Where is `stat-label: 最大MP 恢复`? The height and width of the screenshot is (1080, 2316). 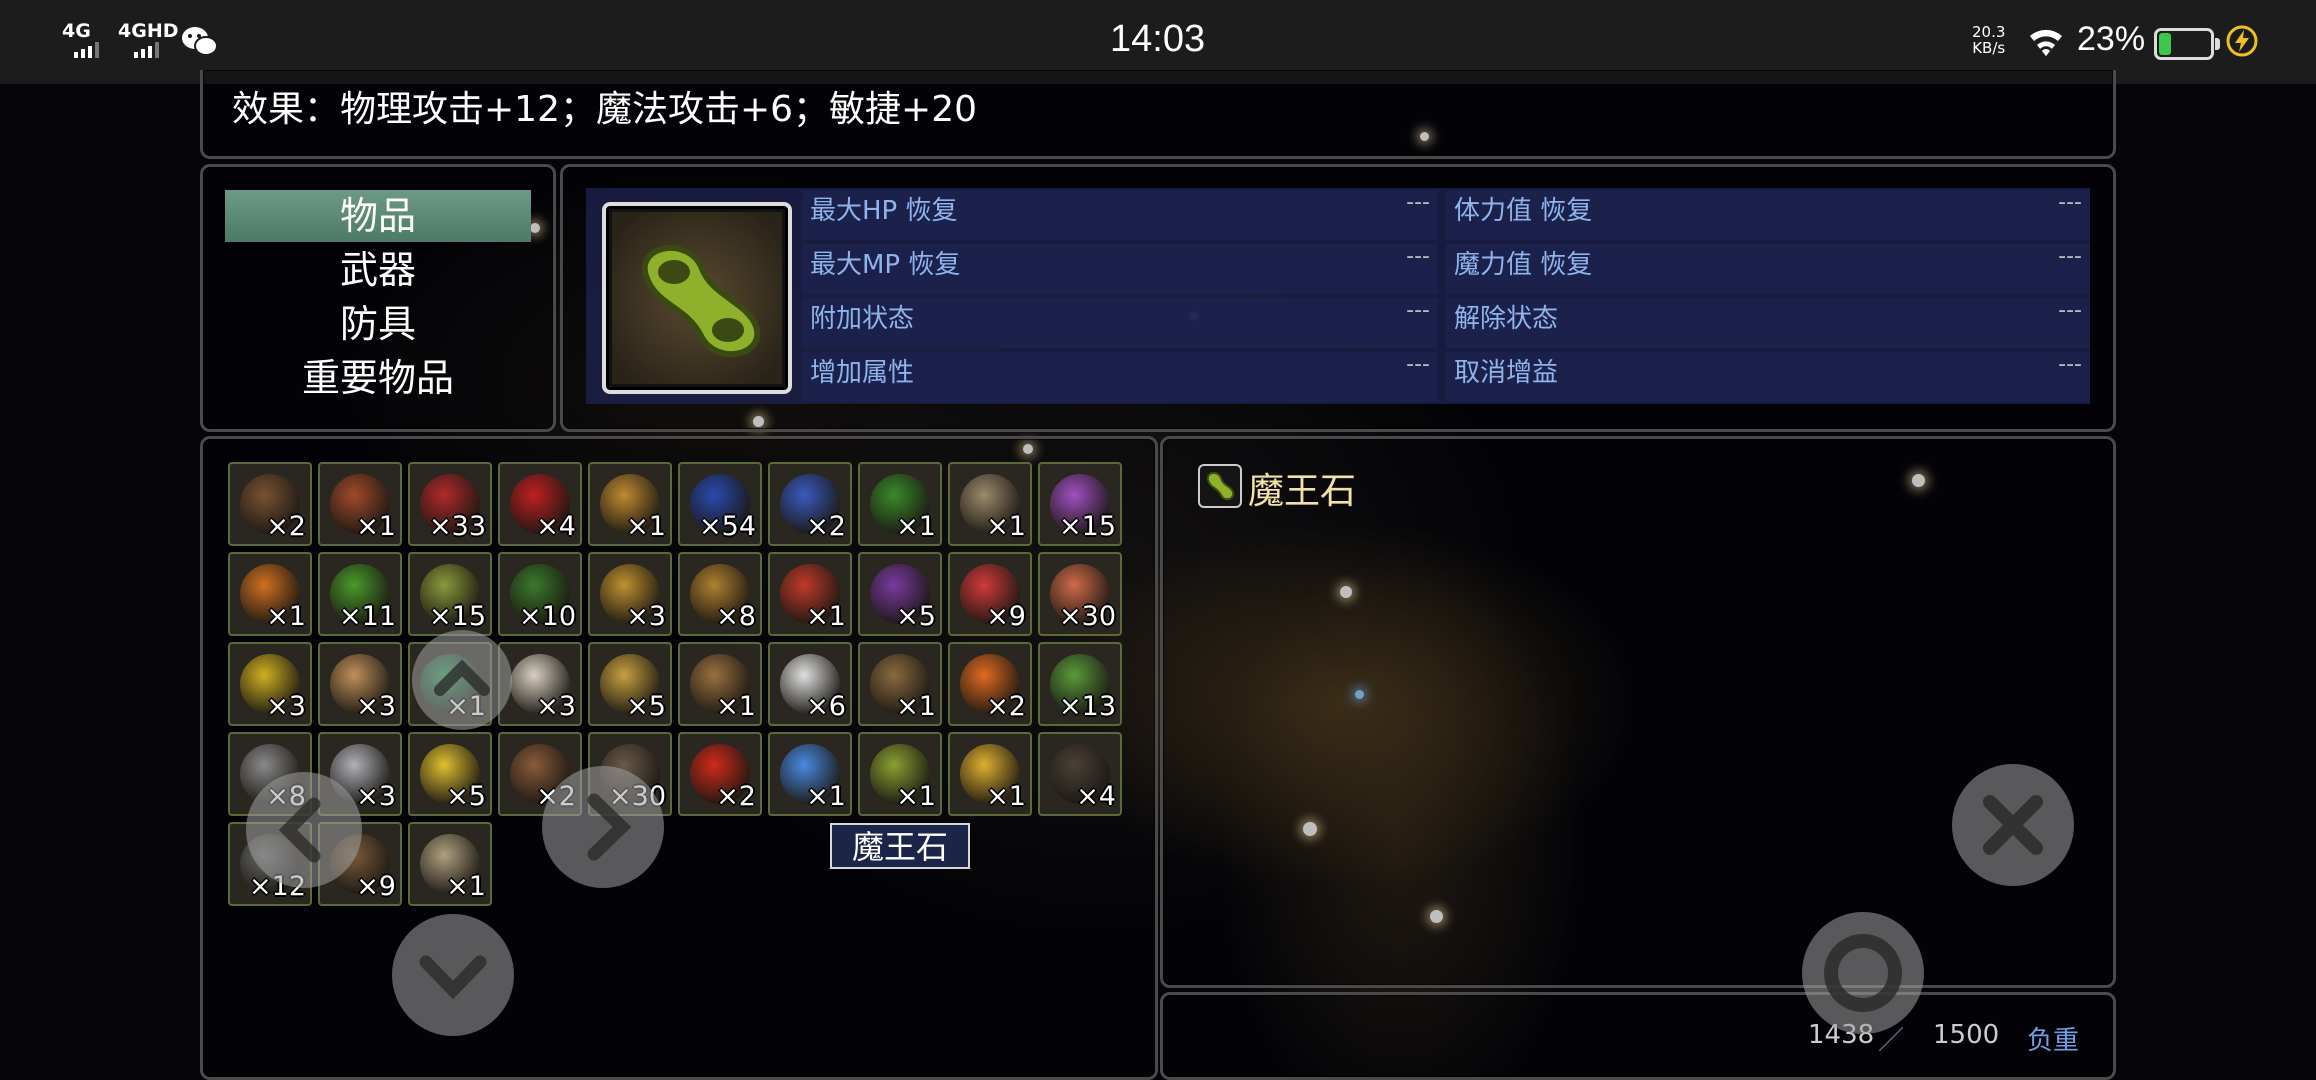 stat-label: 最大MP 恢复 is located at coordinates (885, 265).